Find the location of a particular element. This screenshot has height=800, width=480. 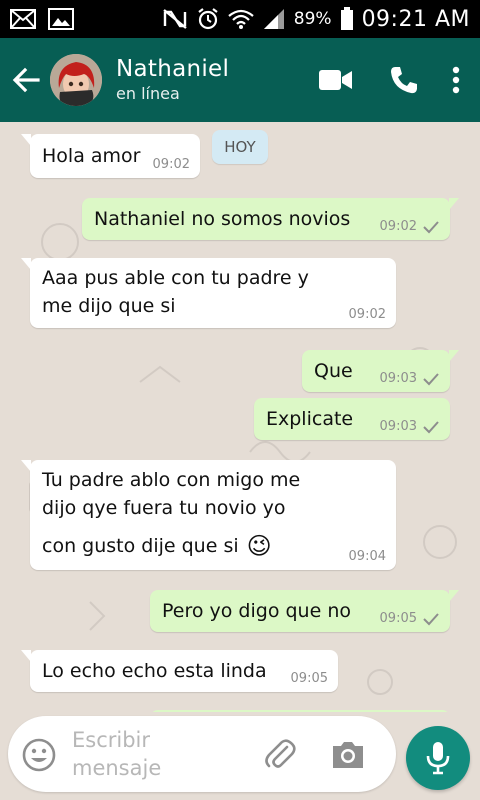

battery-icon is located at coordinates (347, 19).